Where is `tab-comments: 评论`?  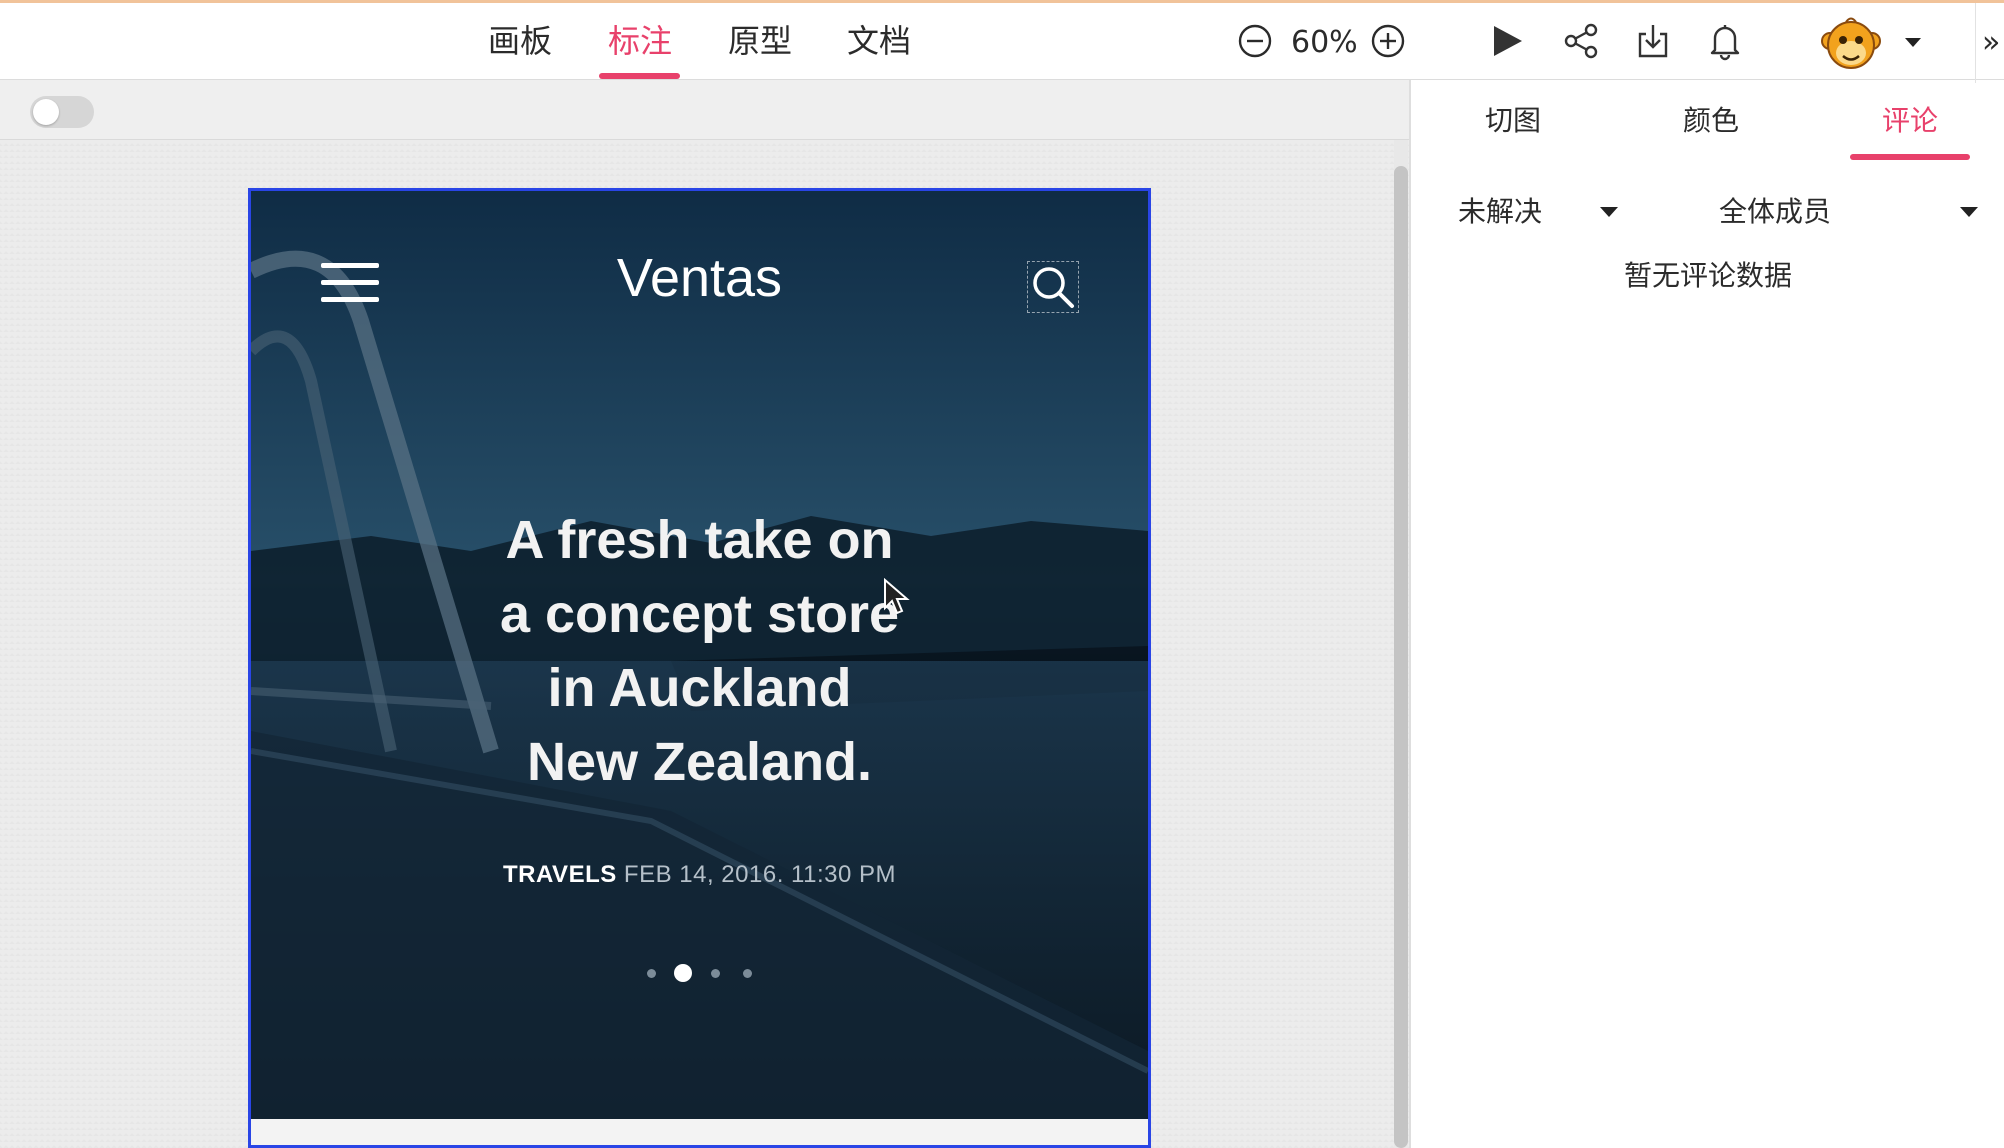
tab-comments: 评论 is located at coordinates (1910, 121).